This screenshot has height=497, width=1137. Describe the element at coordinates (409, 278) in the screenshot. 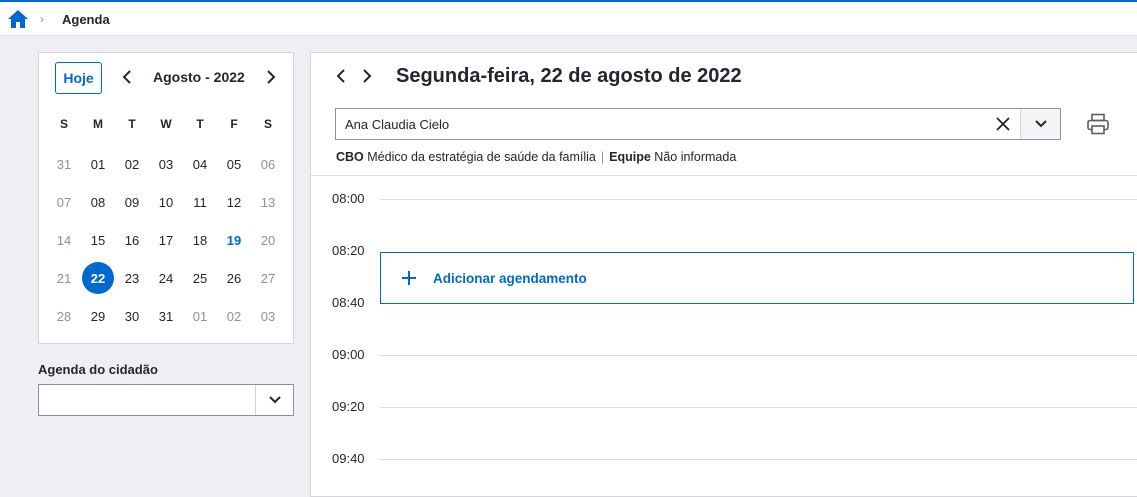

I see `plus-icon` at that location.